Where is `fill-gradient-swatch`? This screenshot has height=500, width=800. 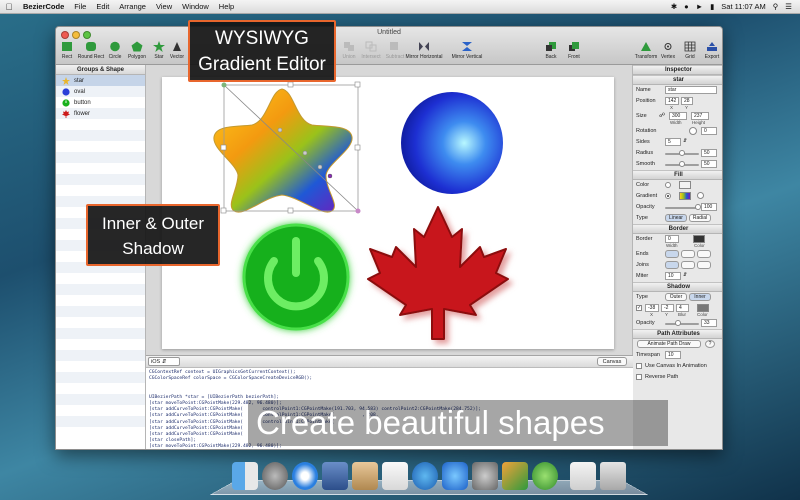
fill-gradient-swatch is located at coordinates (685, 196).